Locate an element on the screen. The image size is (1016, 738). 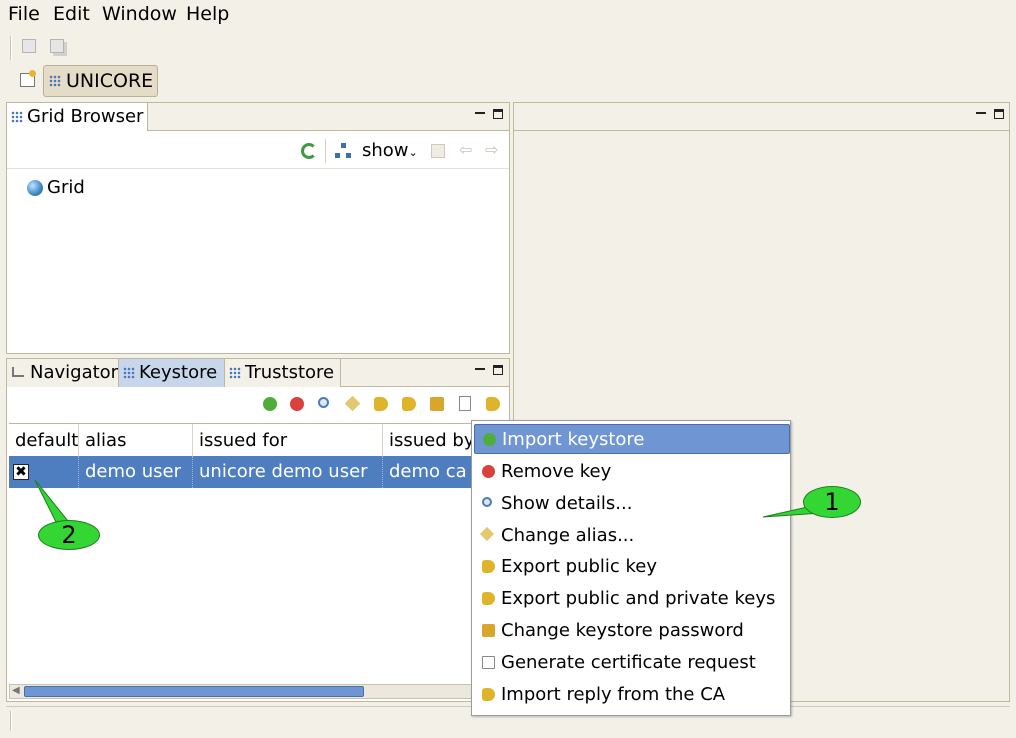
callout-2-label: 2 is located at coordinates (69, 535).